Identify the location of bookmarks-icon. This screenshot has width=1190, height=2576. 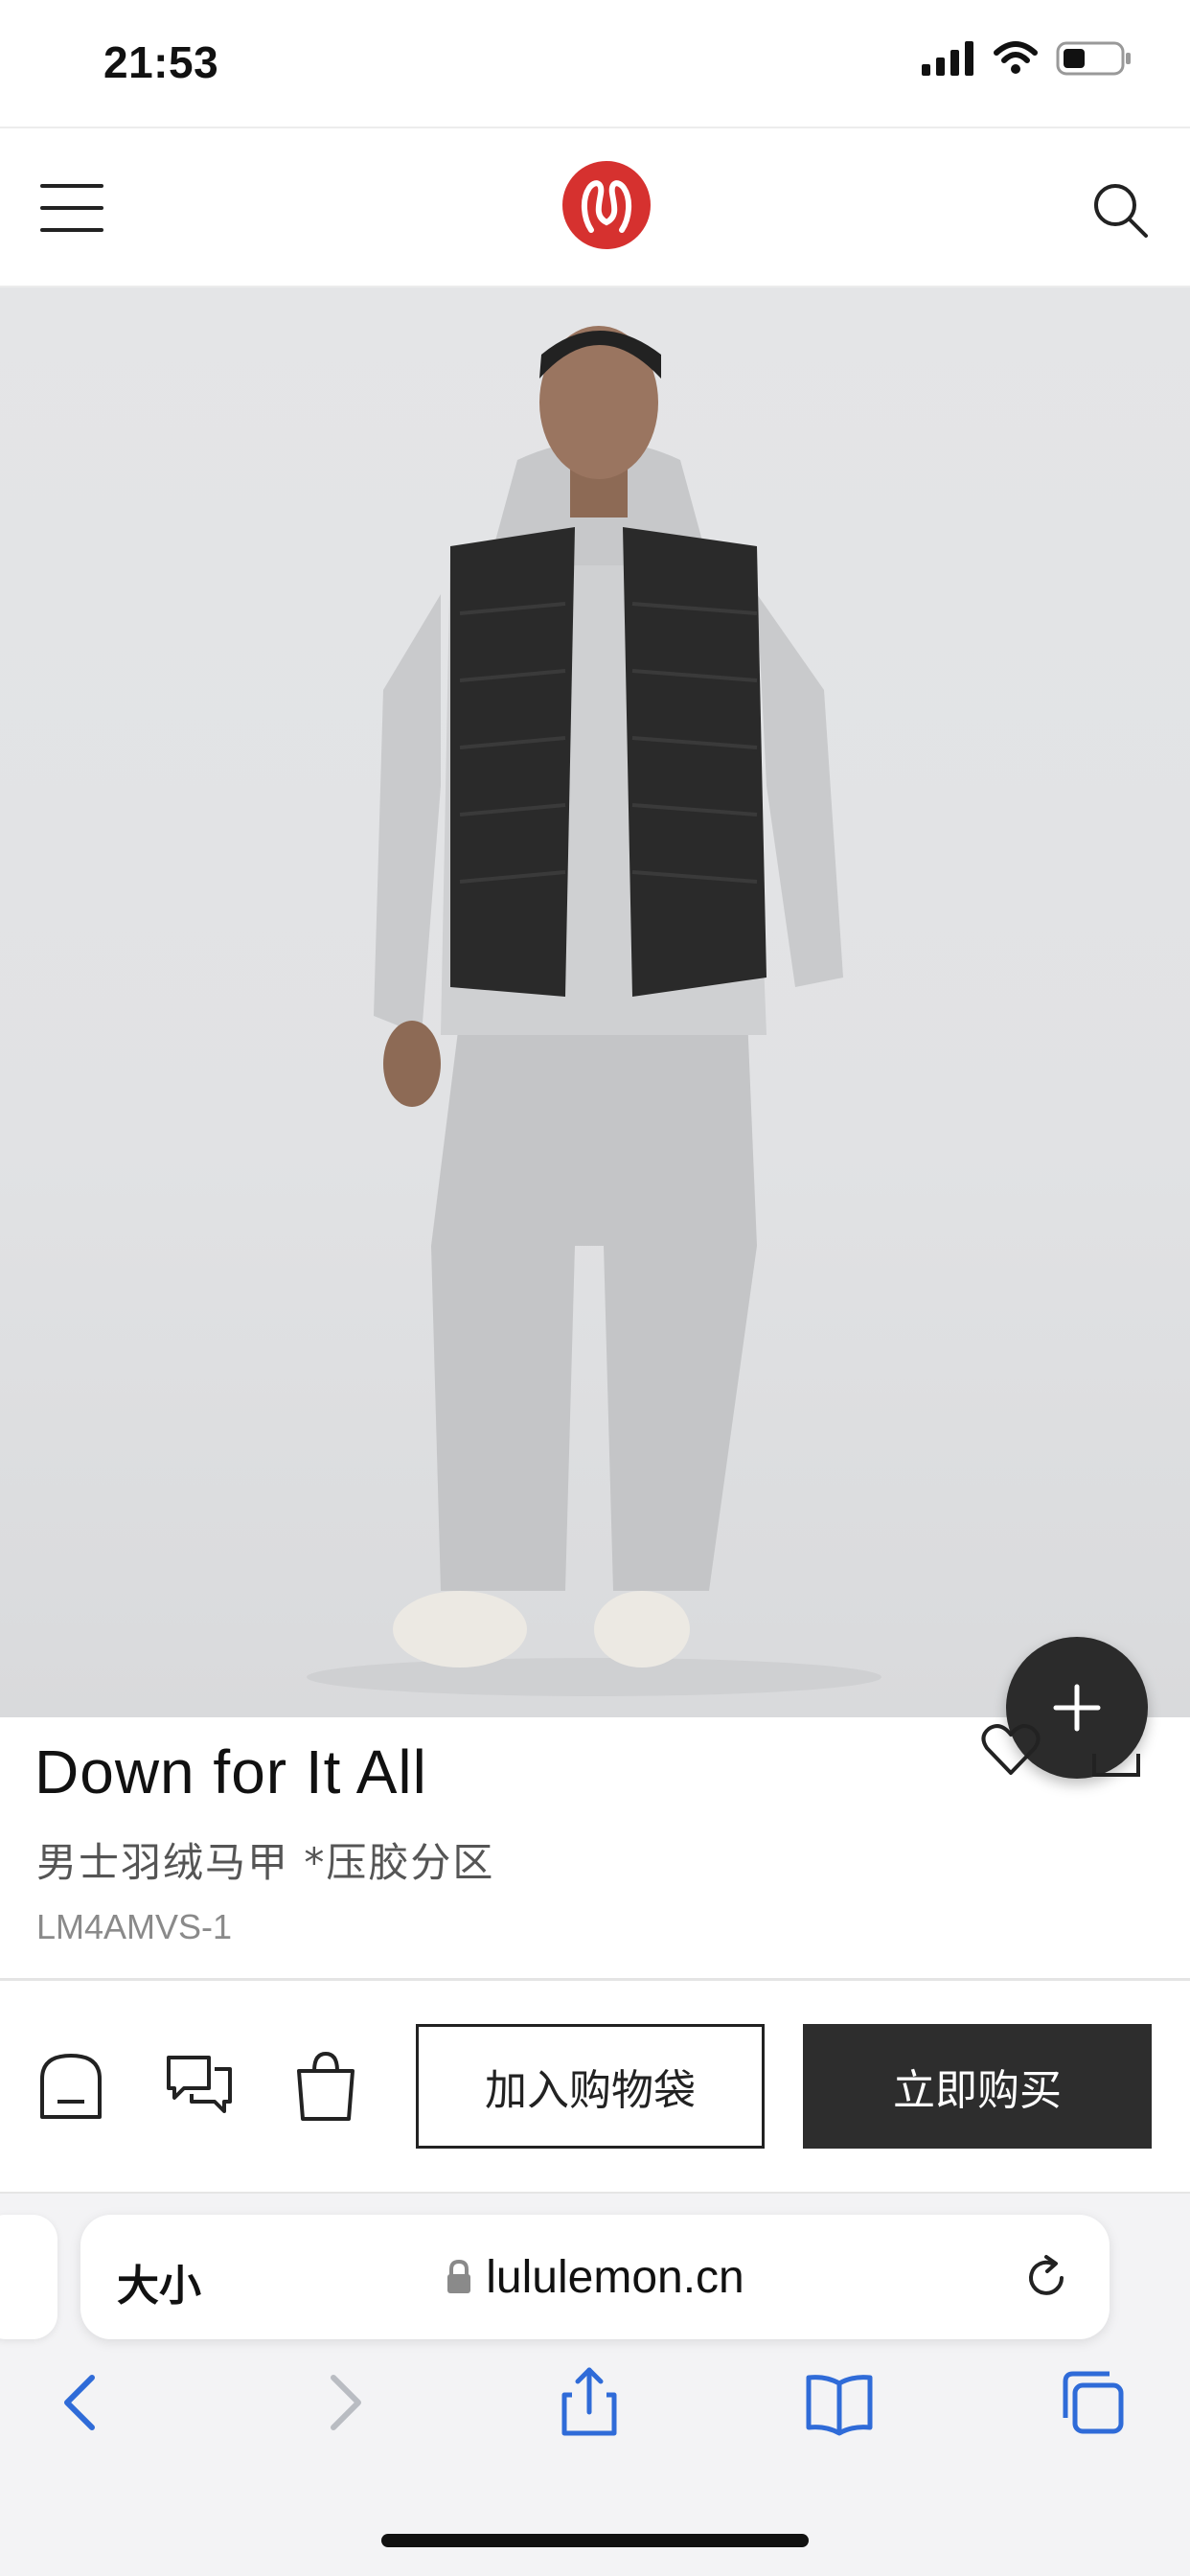
(840, 2402).